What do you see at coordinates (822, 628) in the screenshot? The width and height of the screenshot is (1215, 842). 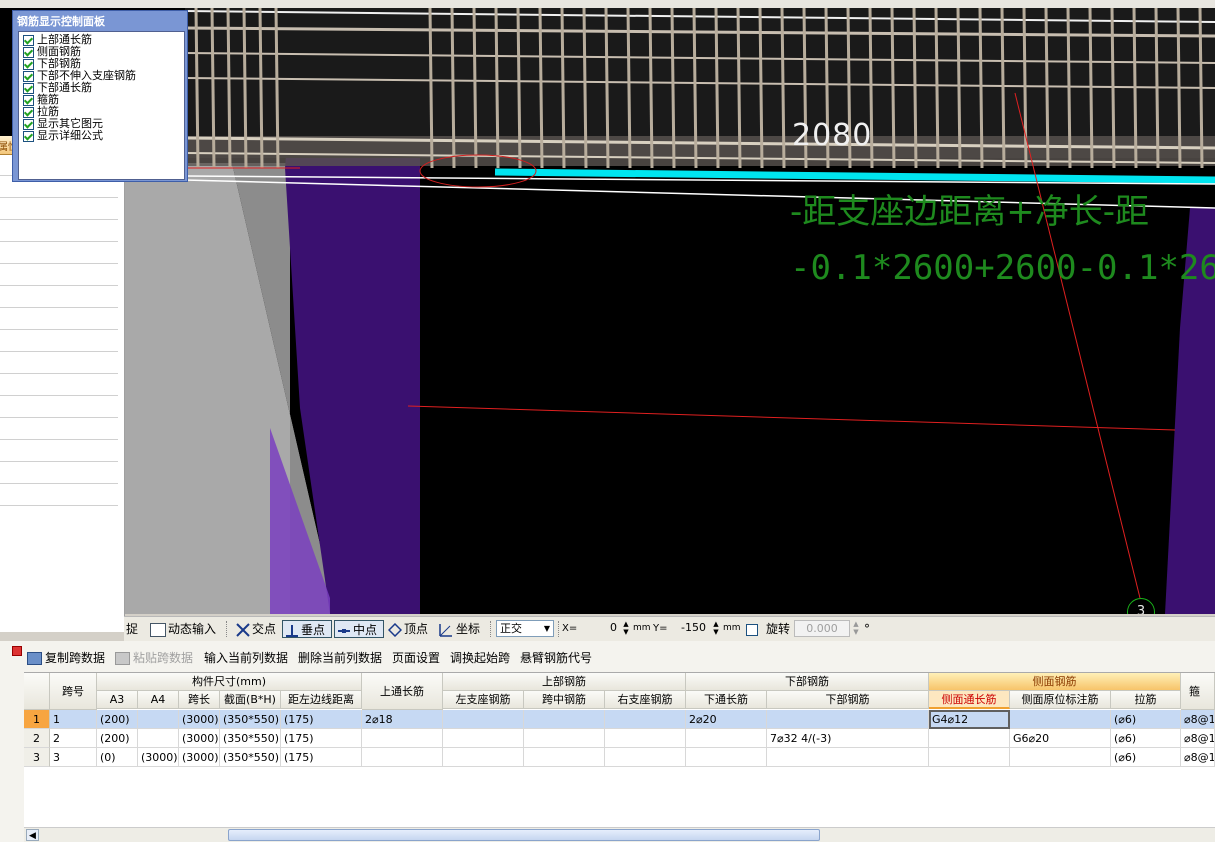 I see `rotate-angle-input: 0.000` at bounding box center [822, 628].